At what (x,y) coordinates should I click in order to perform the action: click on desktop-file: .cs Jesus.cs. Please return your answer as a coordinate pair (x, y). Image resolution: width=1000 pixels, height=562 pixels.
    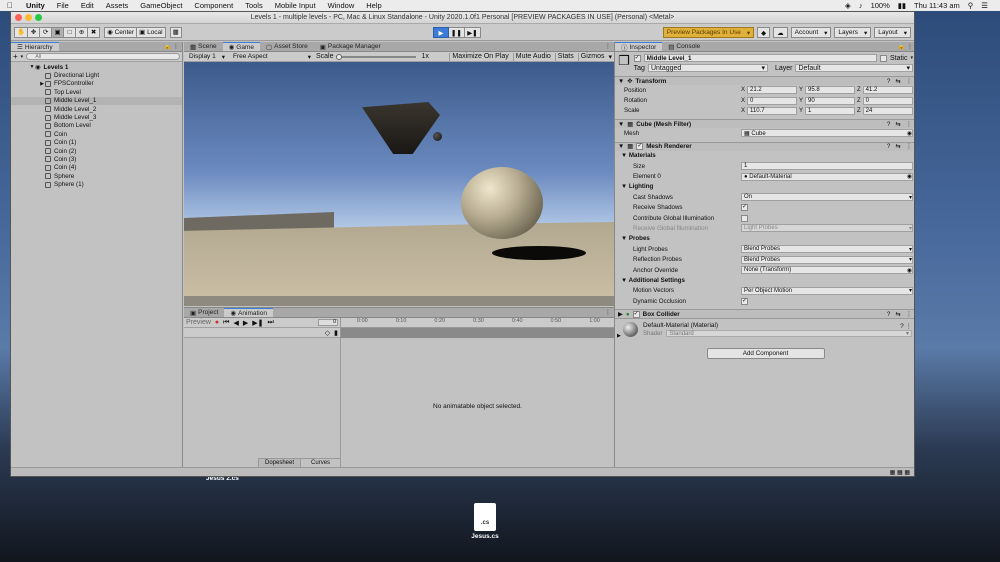
    Looking at the image, I should click on (485, 521).